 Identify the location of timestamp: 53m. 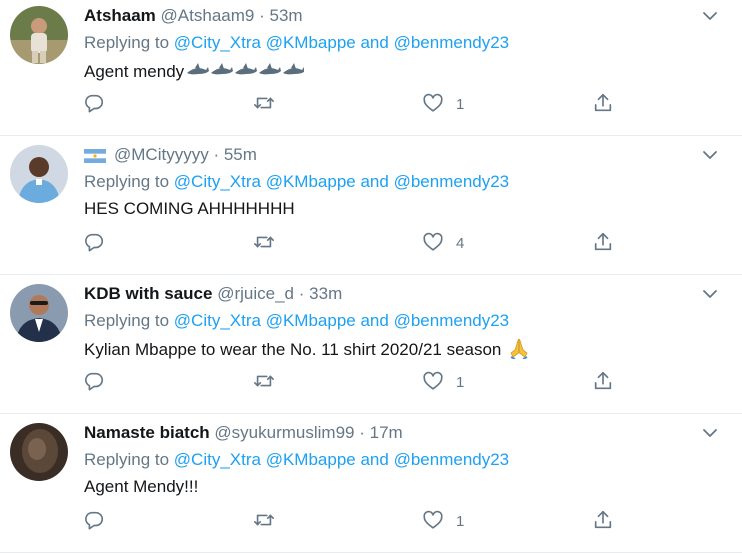
(286, 15).